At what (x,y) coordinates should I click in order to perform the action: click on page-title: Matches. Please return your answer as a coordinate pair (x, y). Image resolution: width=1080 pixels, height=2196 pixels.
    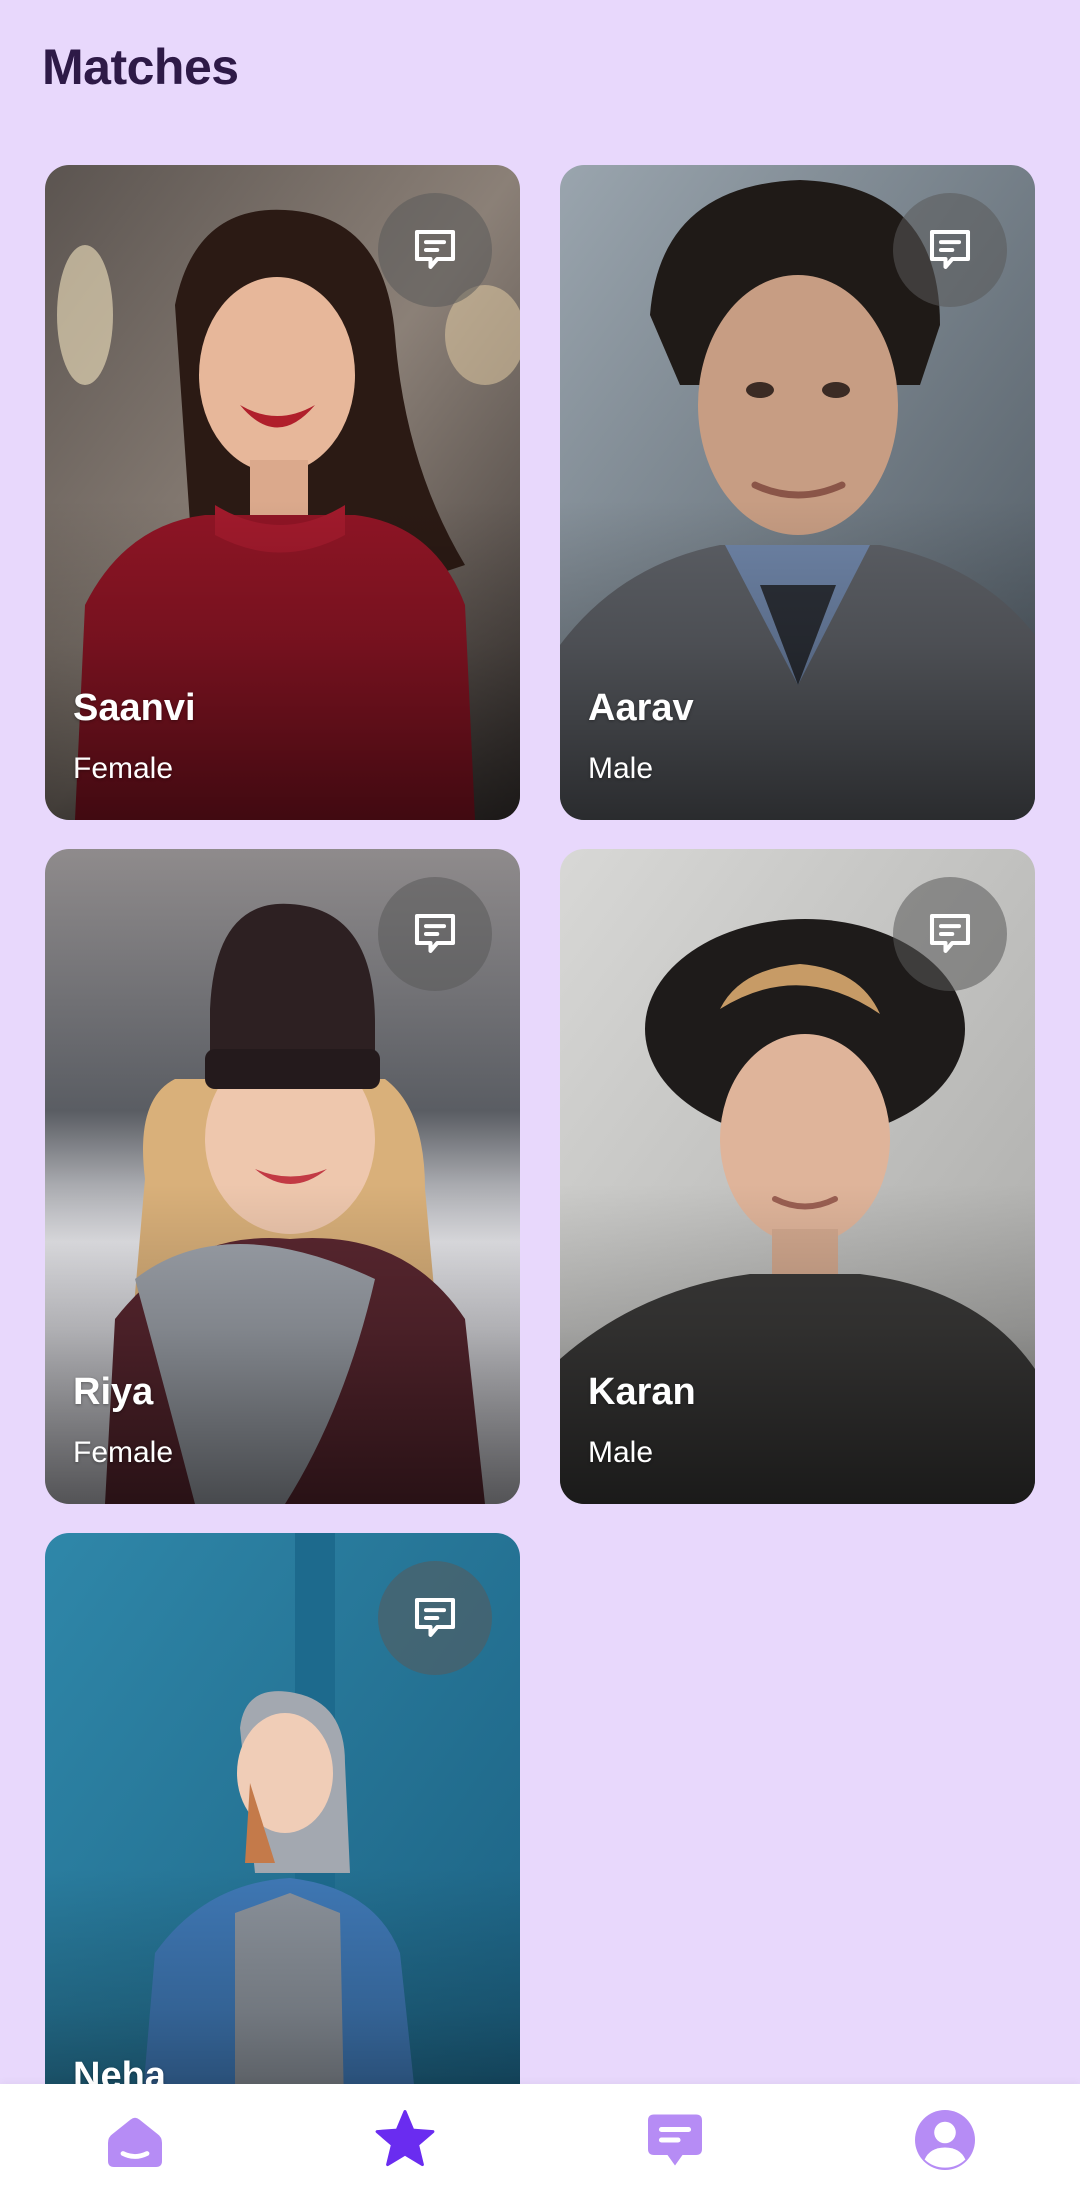
    Looking at the image, I should click on (140, 67).